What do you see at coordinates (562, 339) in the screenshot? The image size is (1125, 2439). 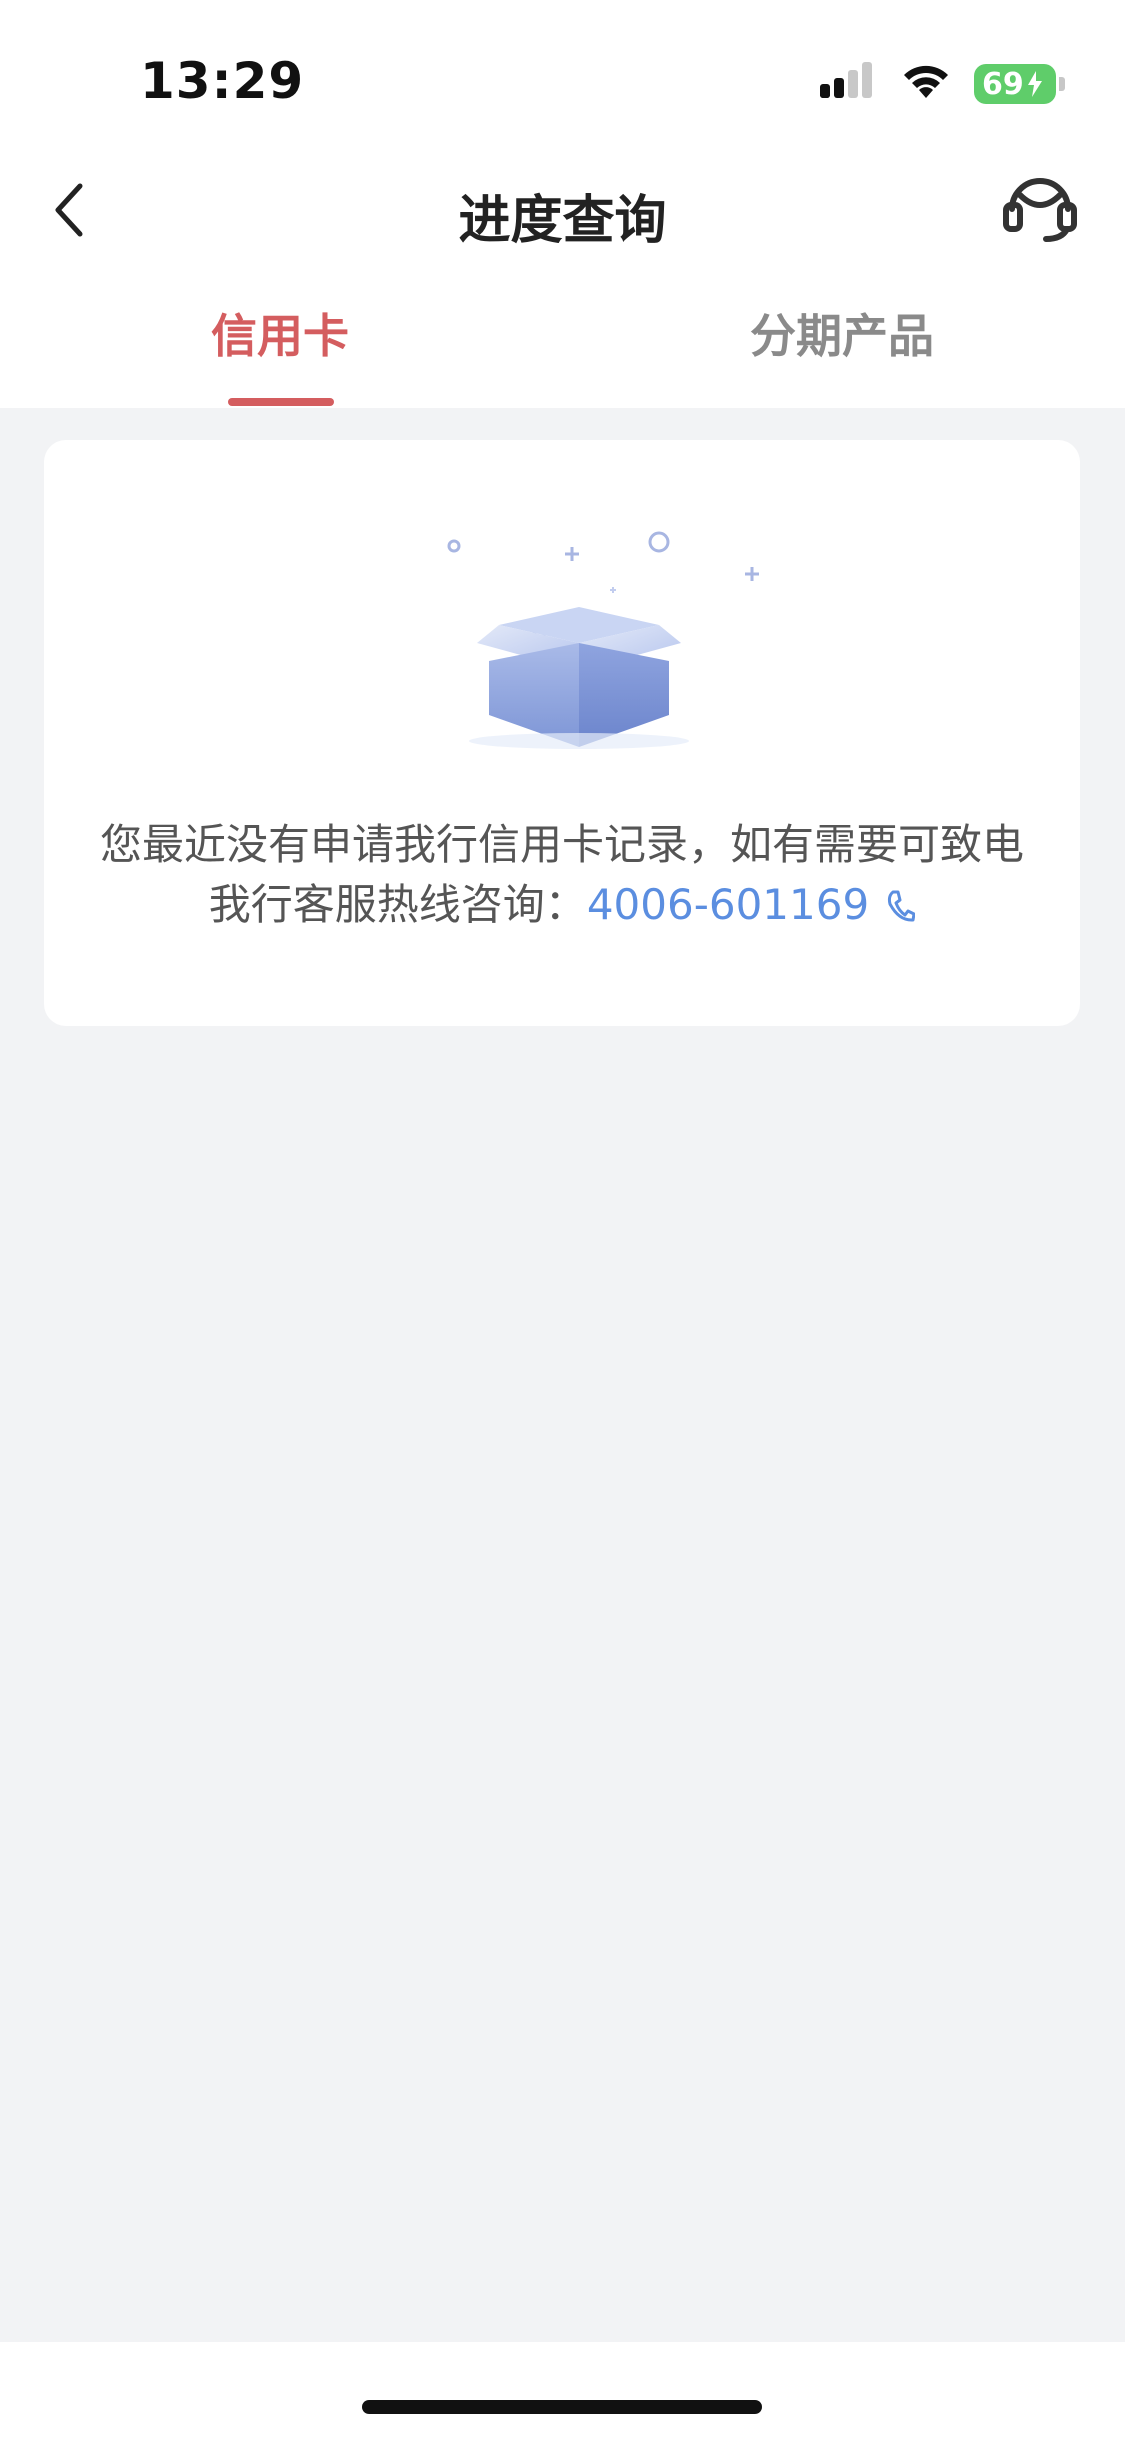 I see `tab-bar: 信用卡 分期产品` at bounding box center [562, 339].